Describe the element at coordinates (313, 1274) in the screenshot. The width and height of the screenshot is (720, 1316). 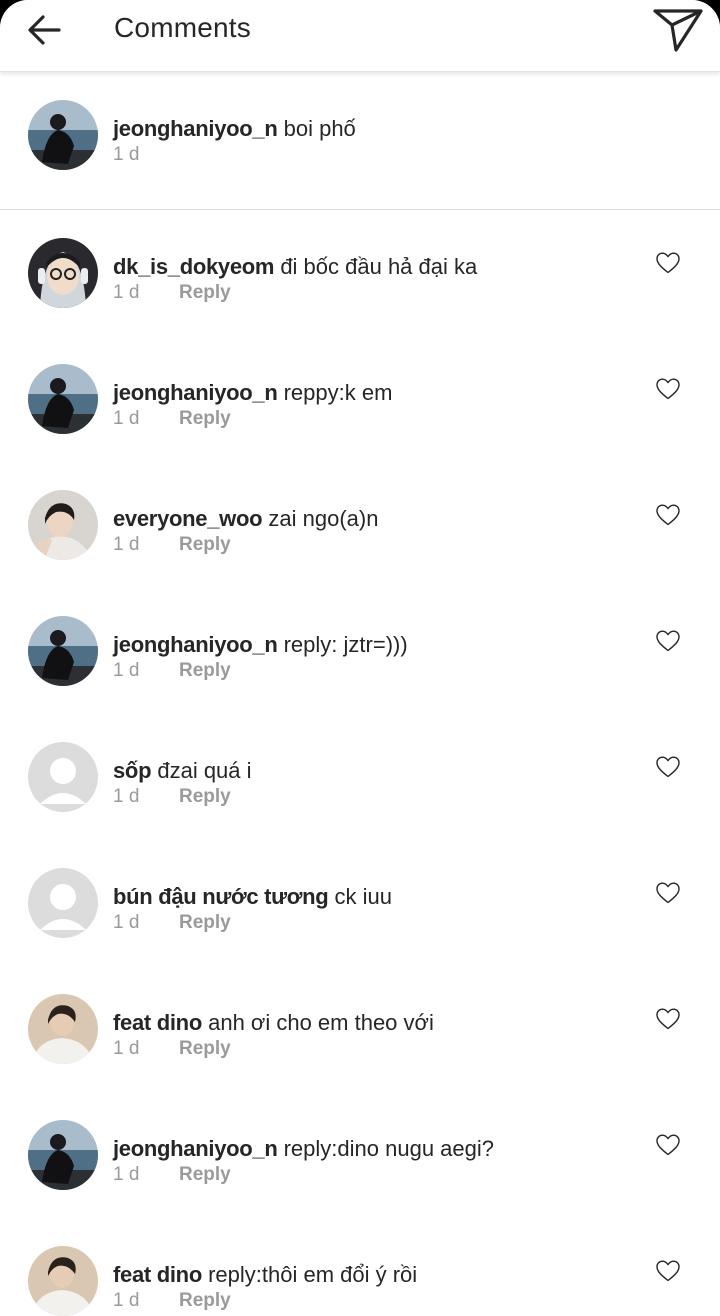
I see `comment-body: reply:thôi em đổi ý rồi` at that location.